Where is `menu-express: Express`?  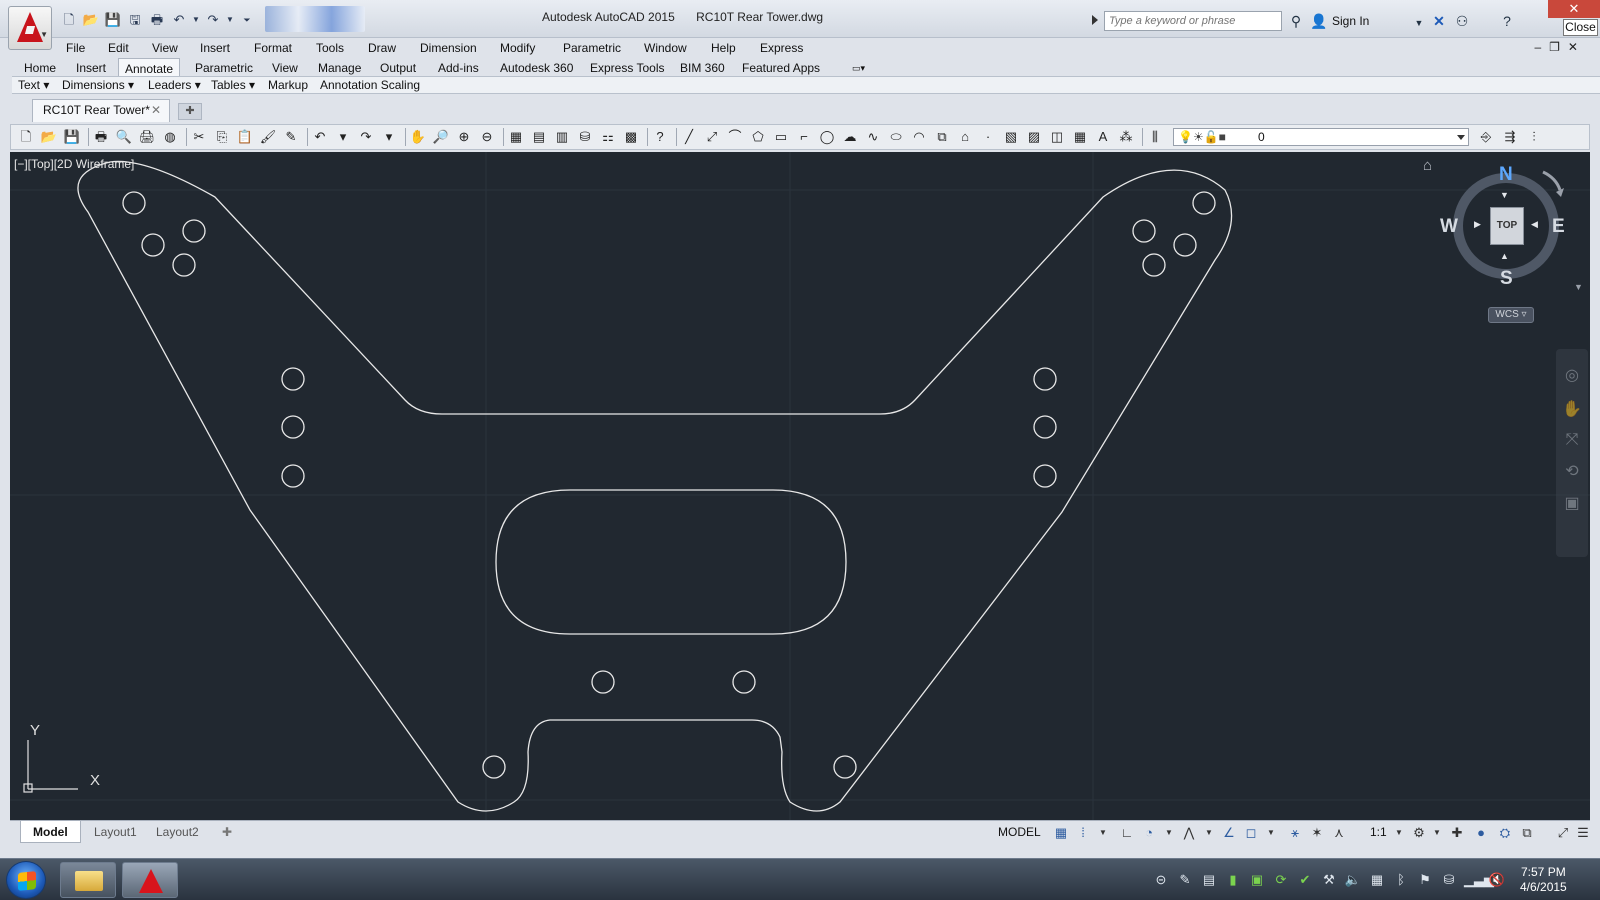
menu-express: Express is located at coordinates (781, 48).